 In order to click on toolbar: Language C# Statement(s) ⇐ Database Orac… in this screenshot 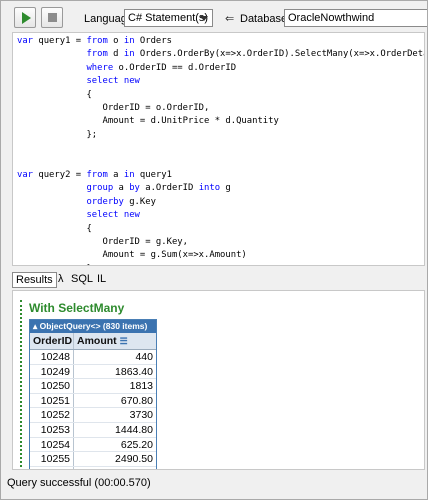, I will do `click(215, 17)`.